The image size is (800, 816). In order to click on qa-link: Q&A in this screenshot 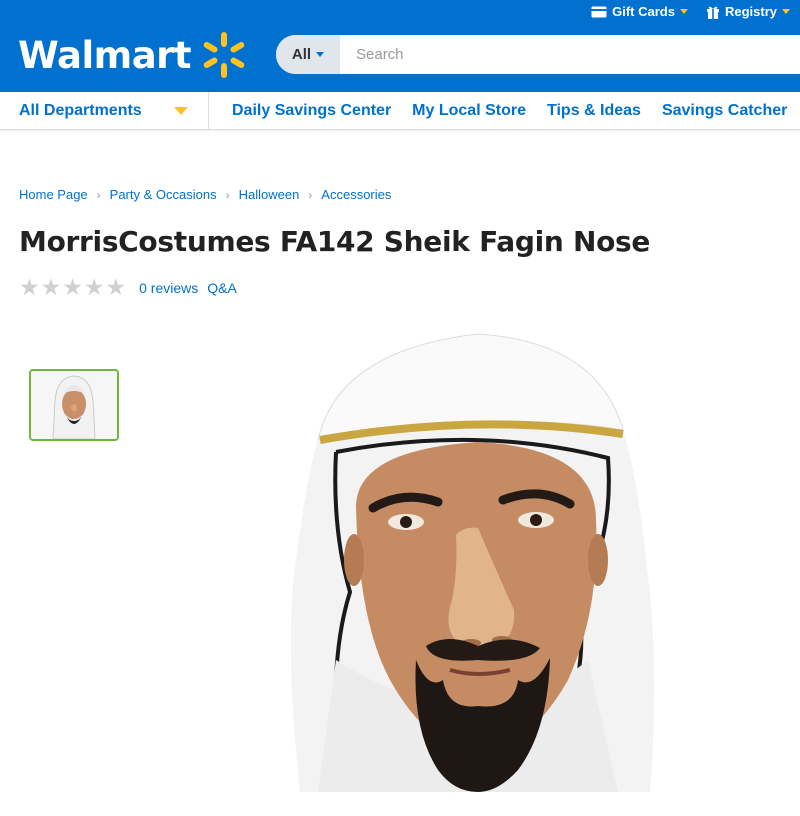, I will do `click(222, 288)`.